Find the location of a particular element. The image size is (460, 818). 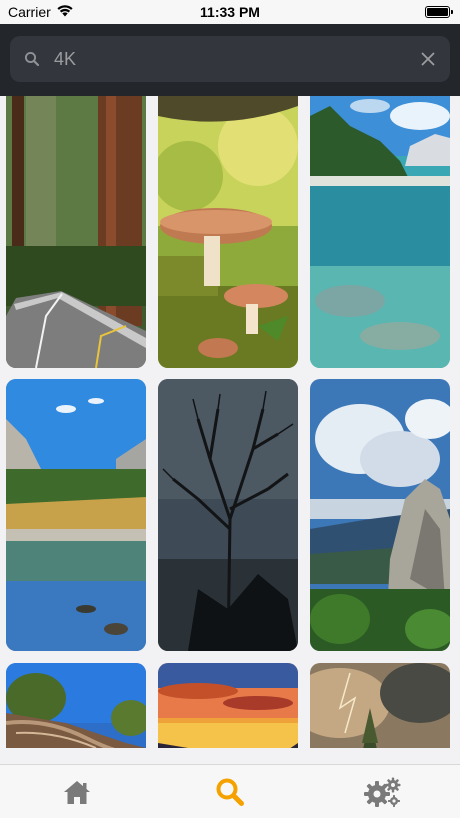

wallpaper-tile-yosemite-river-reflection is located at coordinates (76, 515).